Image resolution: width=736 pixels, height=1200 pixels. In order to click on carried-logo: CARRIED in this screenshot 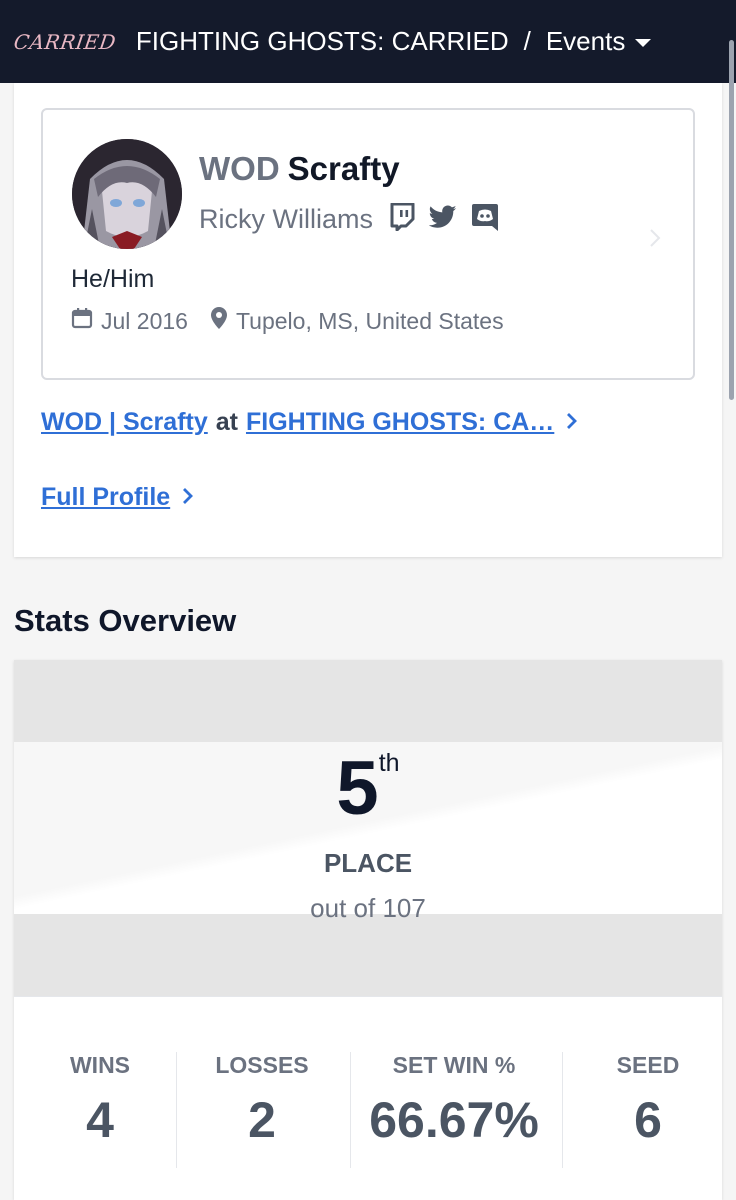, I will do `click(64, 42)`.